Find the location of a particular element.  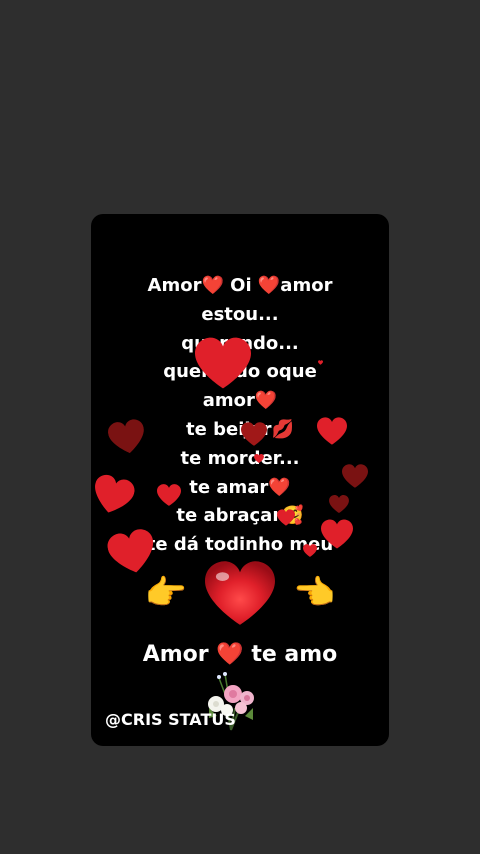

hands-heart-row: 👉 👈 is located at coordinates (240, 593).